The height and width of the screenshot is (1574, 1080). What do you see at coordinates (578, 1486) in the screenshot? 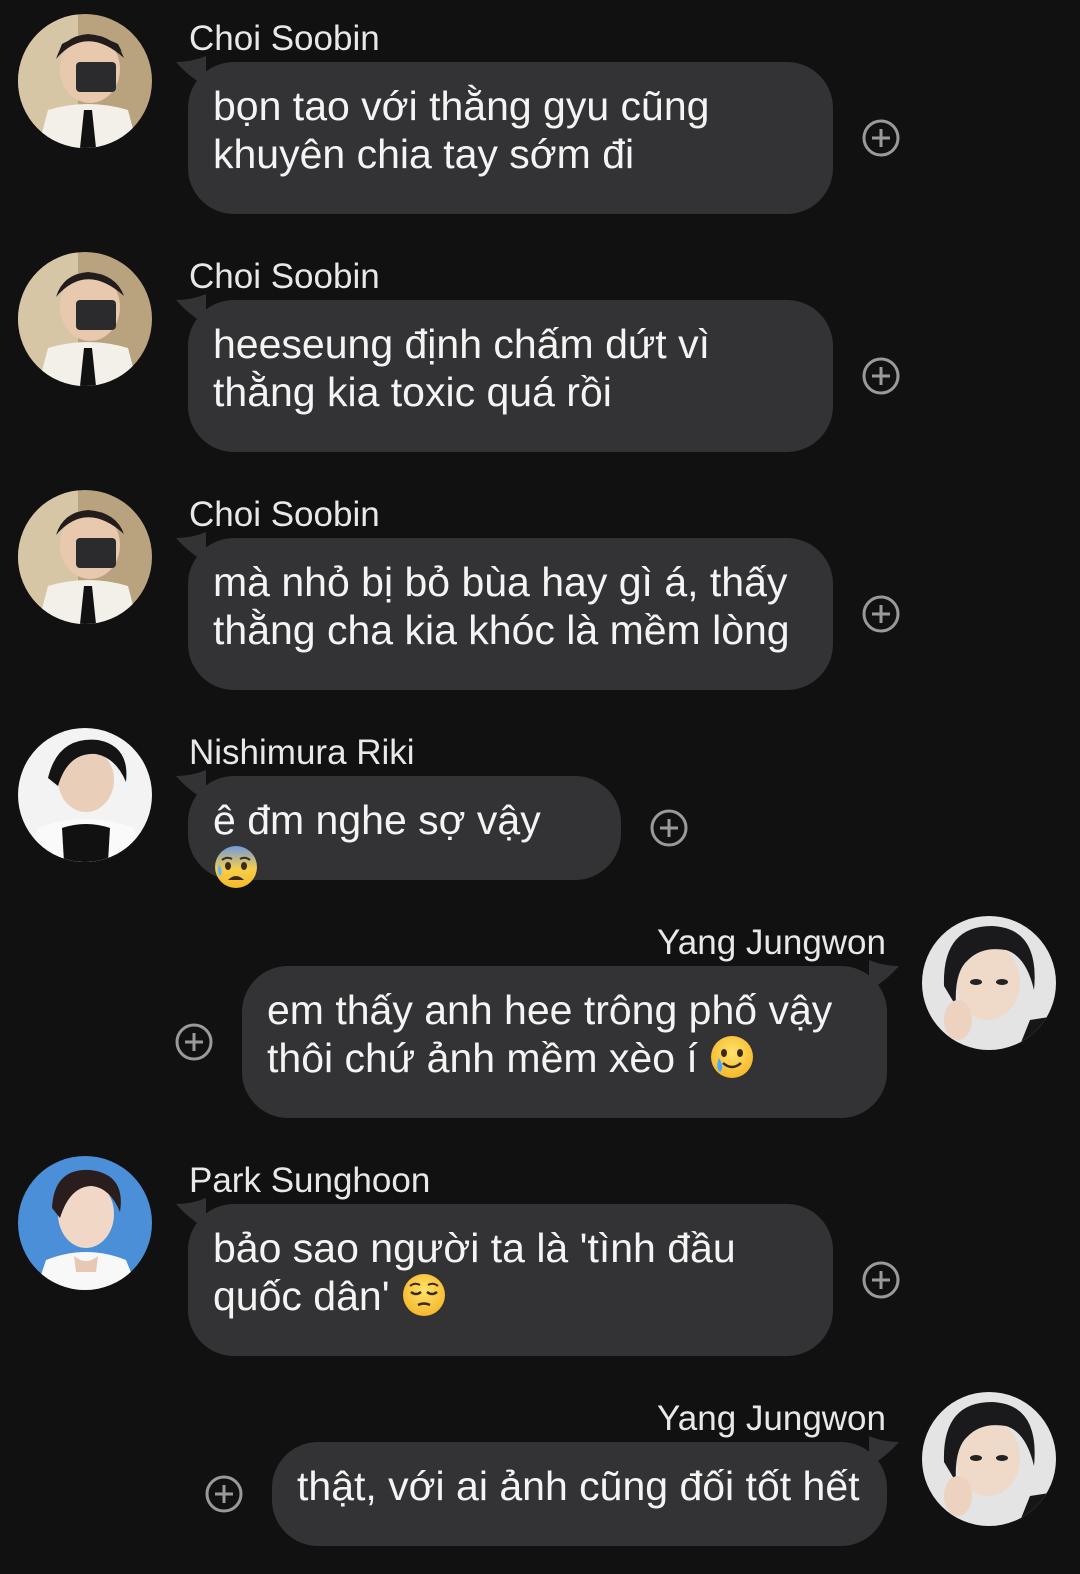
I see `message-text: thật, với ai ảnh cũng đối tốt hết` at bounding box center [578, 1486].